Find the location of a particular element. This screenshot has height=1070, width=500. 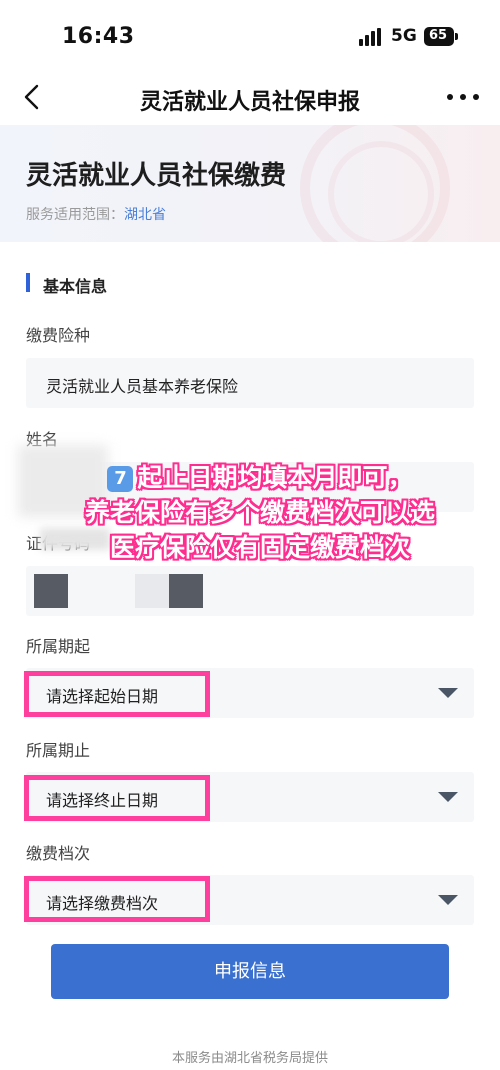

scope-label: 服务适用范围： is located at coordinates (75, 215).